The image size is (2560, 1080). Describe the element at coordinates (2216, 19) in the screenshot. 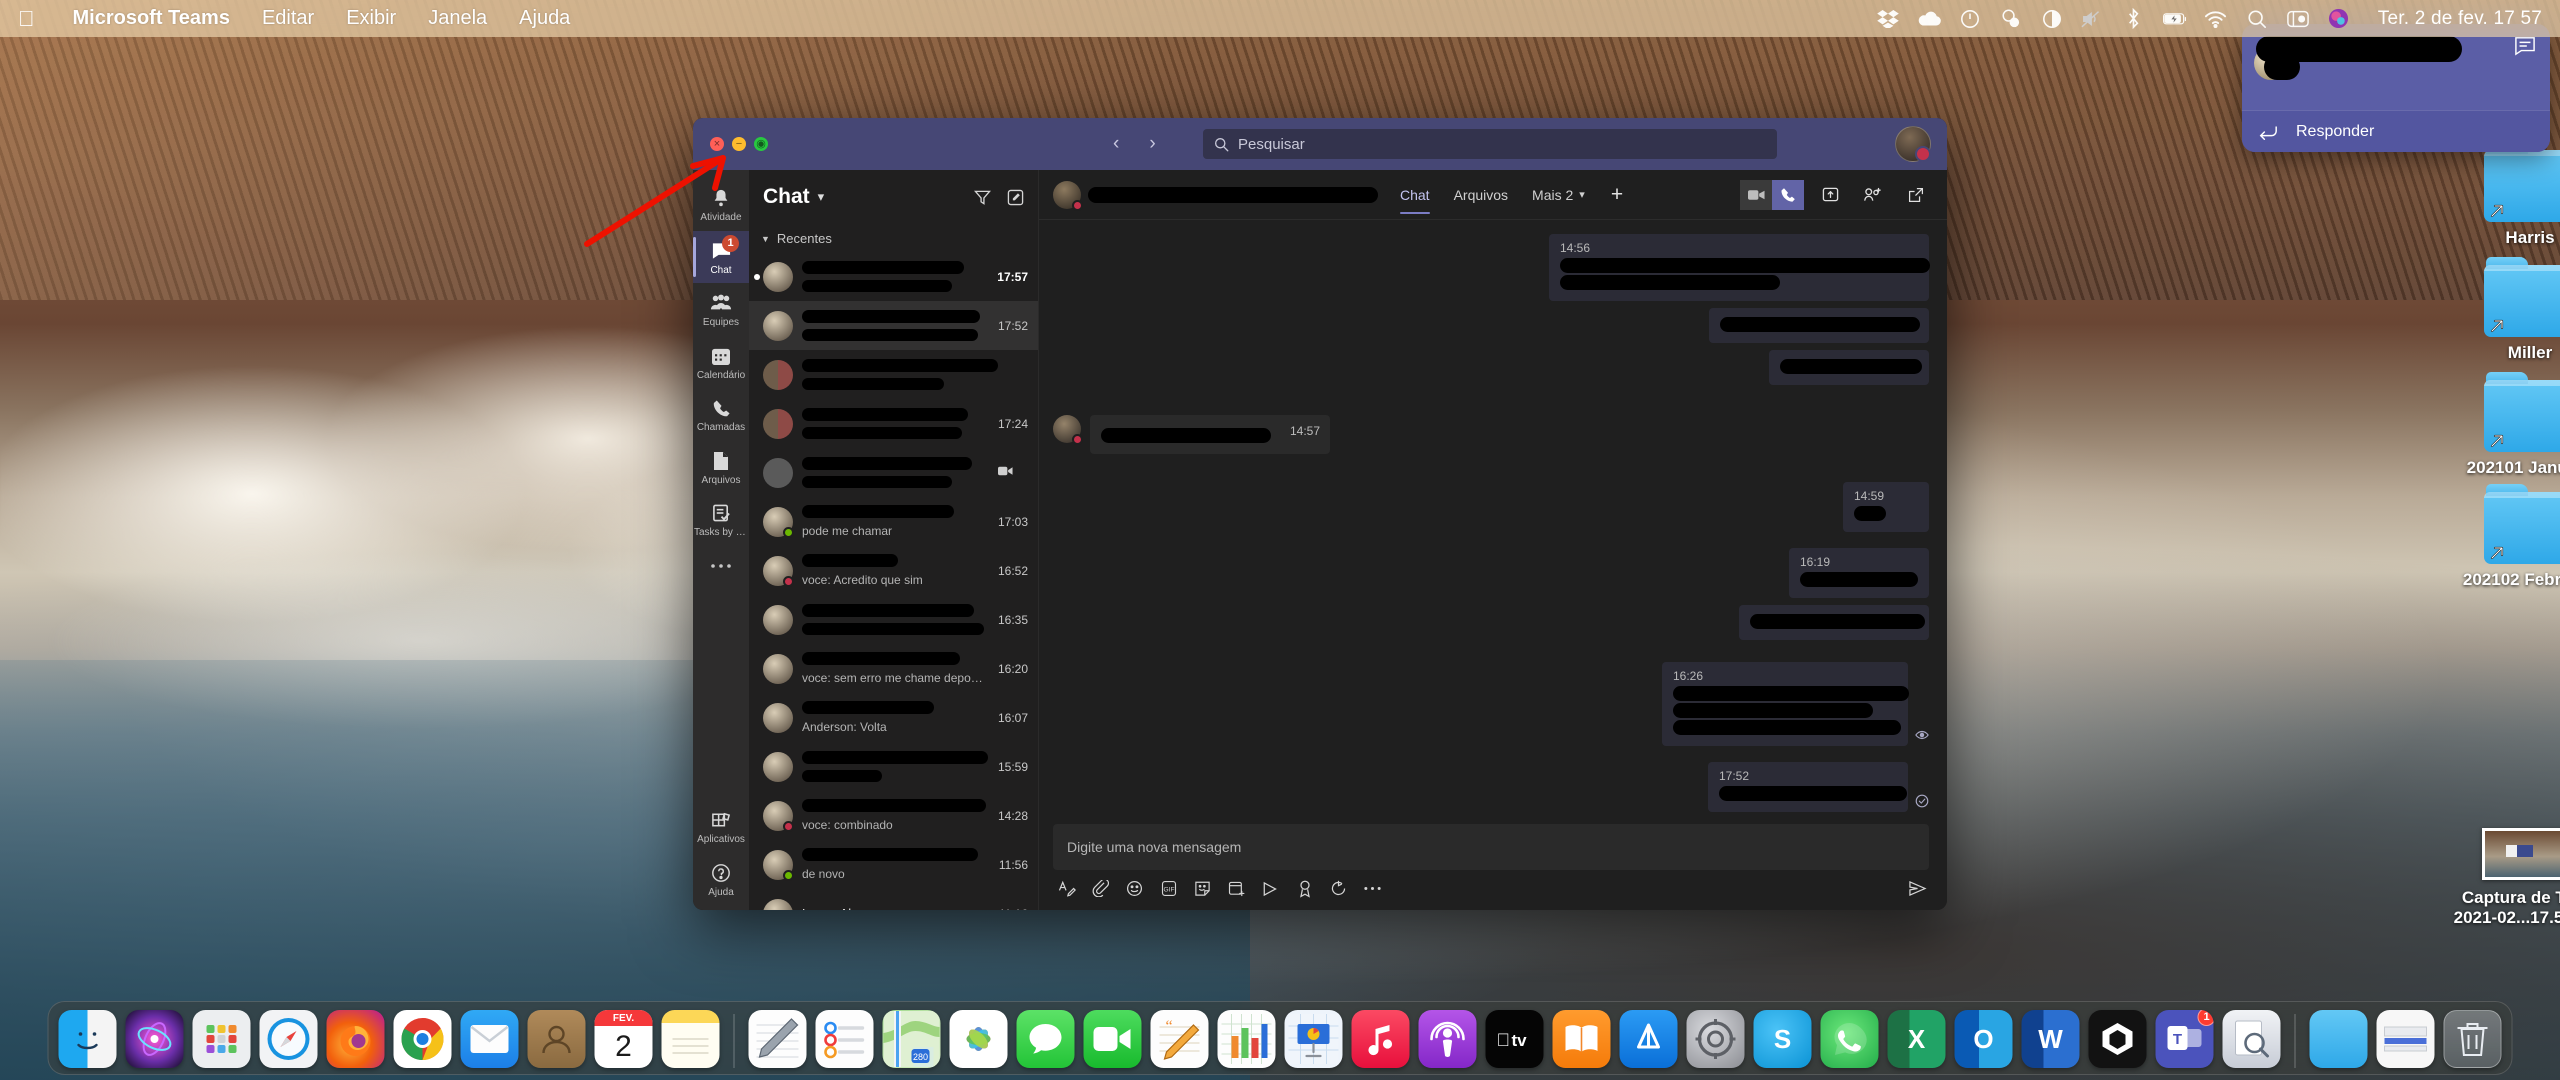

I see `wifi-icon` at that location.